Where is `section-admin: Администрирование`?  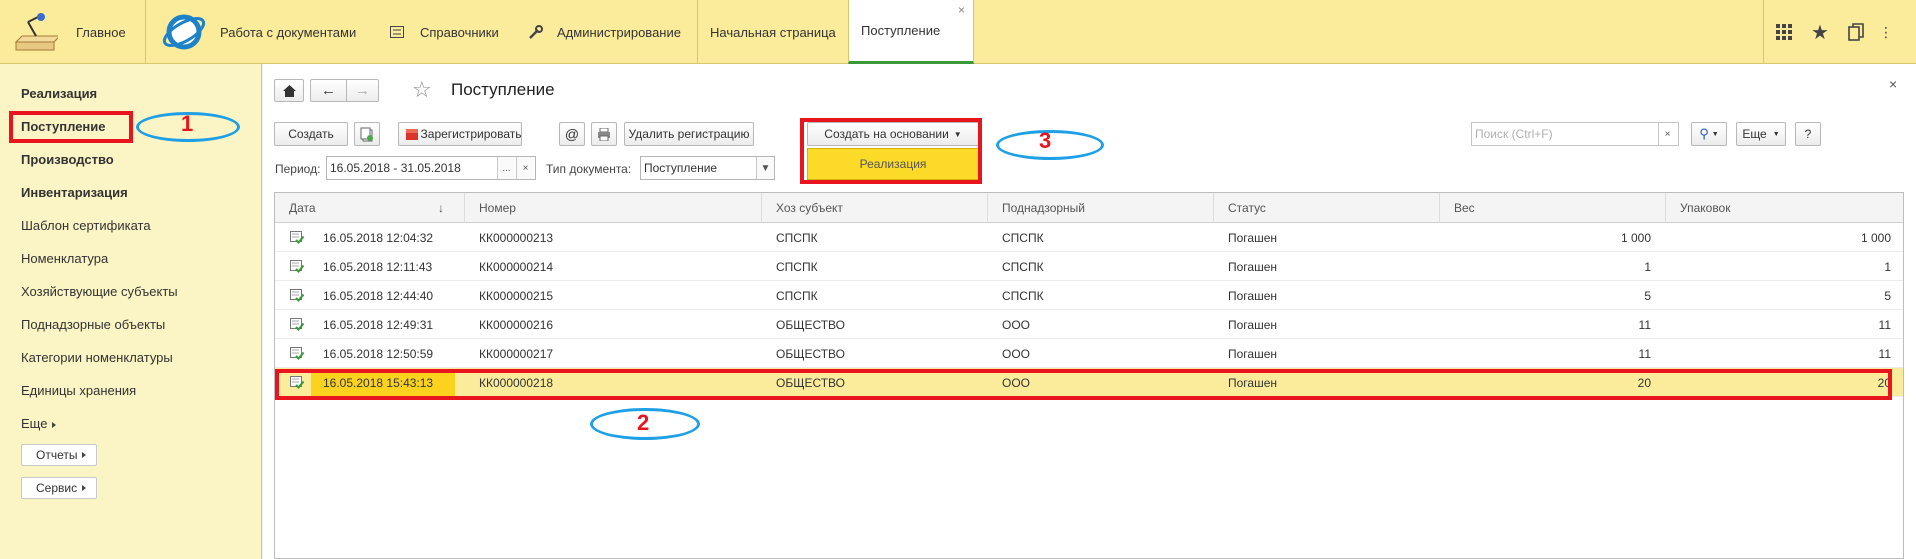 section-admin: Администрирование is located at coordinates (604, 32).